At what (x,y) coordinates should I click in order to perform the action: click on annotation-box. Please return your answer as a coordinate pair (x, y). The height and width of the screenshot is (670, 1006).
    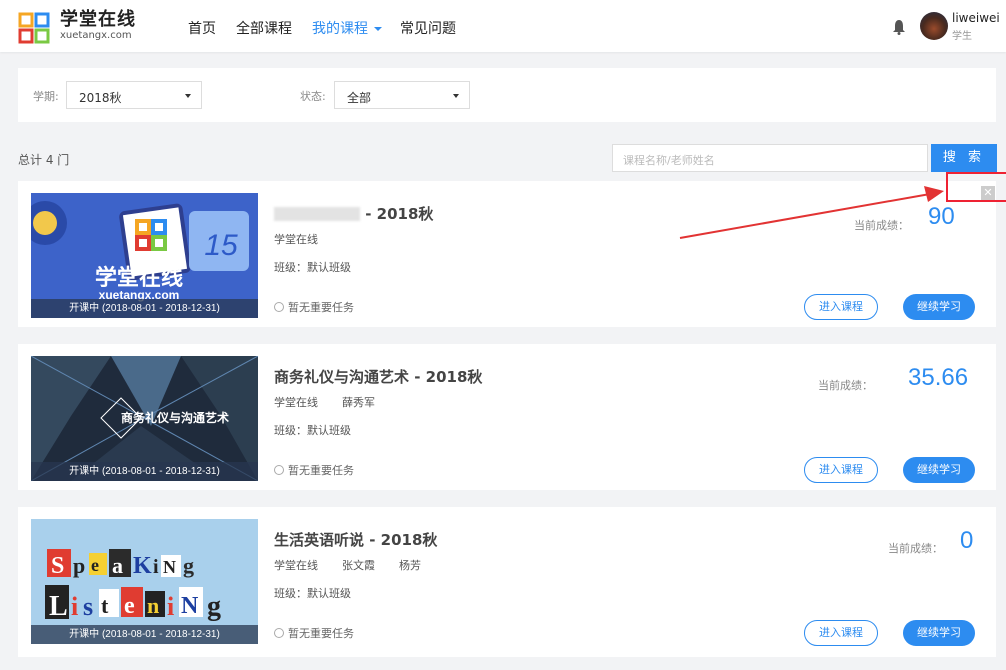
    Looking at the image, I should click on (976, 187).